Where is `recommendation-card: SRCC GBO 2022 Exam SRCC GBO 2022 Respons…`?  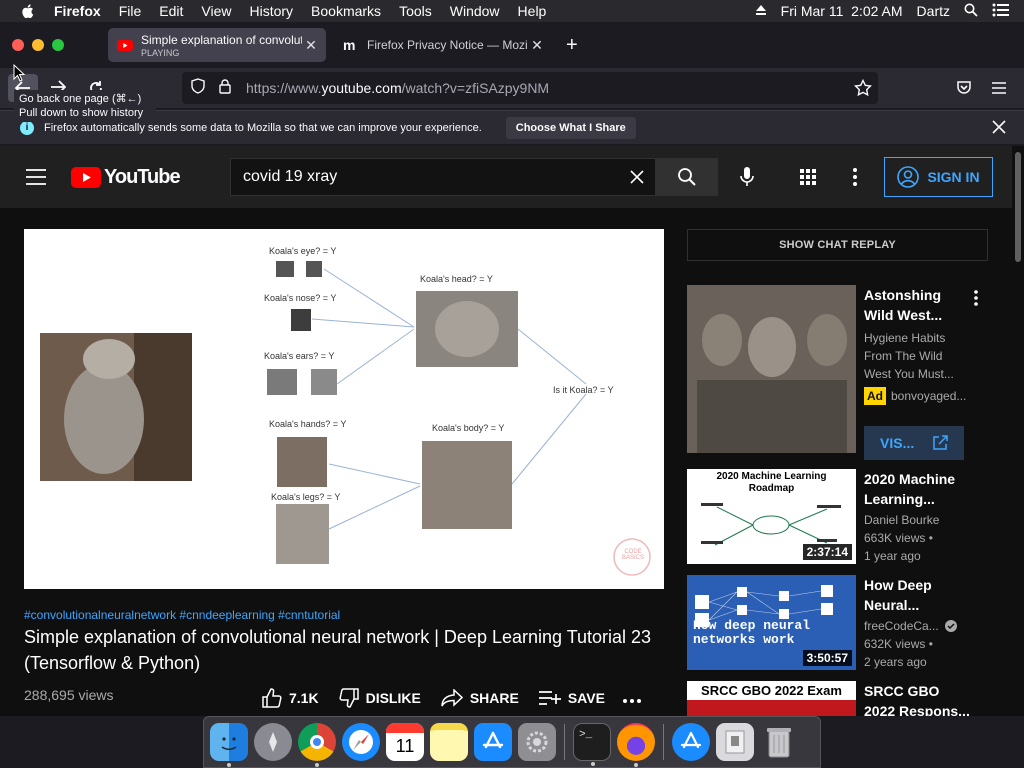 recommendation-card: SRCC GBO 2022 Exam SRCC GBO 2022 Respons… is located at coordinates (837, 698).